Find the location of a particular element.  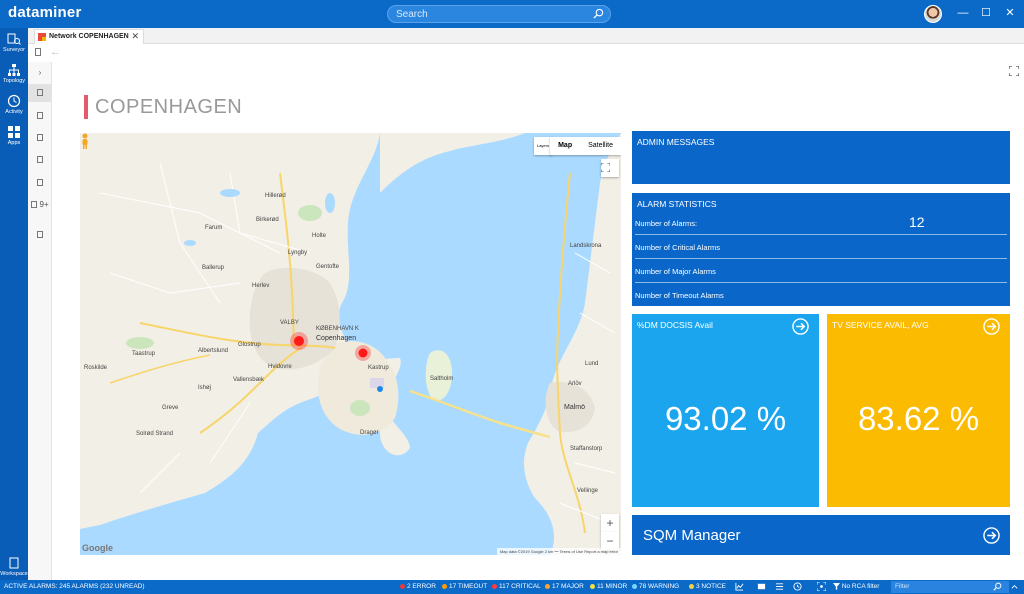

docsis-value: 93.02 % is located at coordinates (725, 418).